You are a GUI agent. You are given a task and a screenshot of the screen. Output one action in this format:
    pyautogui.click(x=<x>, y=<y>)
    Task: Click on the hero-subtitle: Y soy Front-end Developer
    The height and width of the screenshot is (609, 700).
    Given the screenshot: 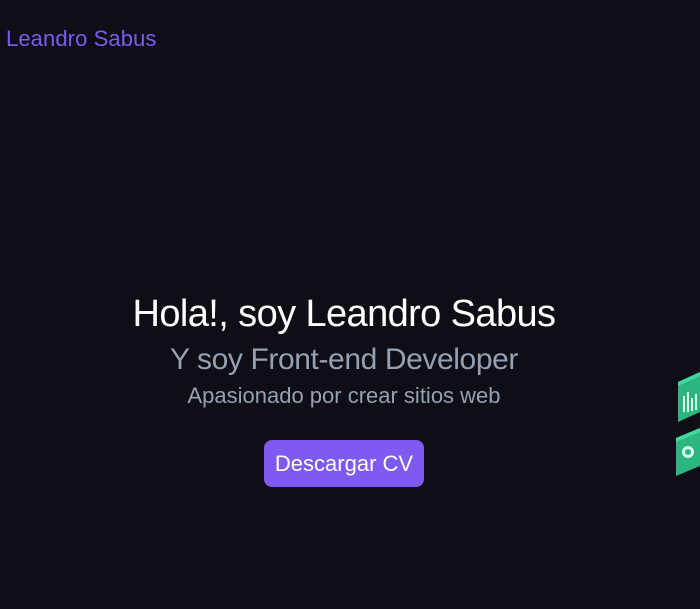 What is the action you would take?
    pyautogui.click(x=344, y=359)
    